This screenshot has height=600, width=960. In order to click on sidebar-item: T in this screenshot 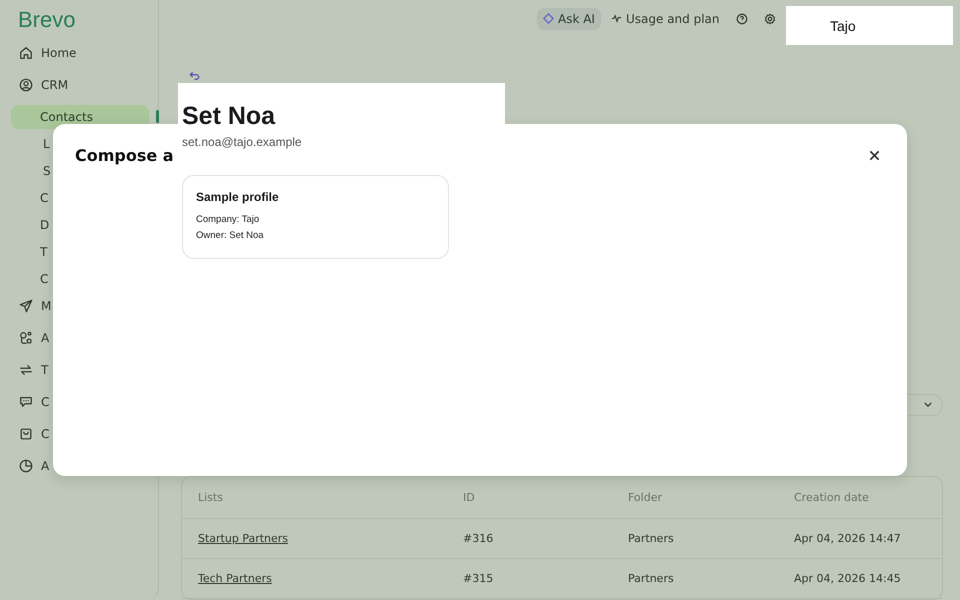, I will do `click(80, 370)`.